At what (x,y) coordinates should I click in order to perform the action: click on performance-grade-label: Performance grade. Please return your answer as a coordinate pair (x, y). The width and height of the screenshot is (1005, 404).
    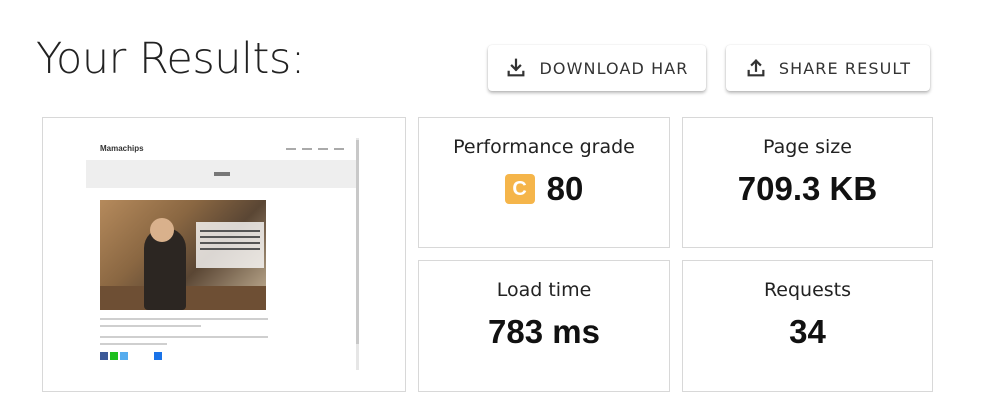
    Looking at the image, I should click on (544, 147).